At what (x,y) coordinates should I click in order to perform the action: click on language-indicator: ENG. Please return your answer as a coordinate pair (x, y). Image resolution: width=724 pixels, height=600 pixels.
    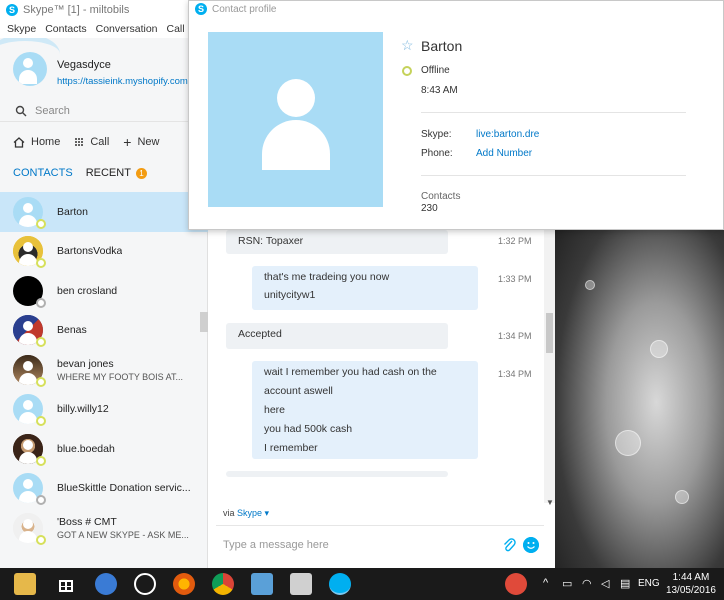
    Looking at the image, I should click on (649, 583).